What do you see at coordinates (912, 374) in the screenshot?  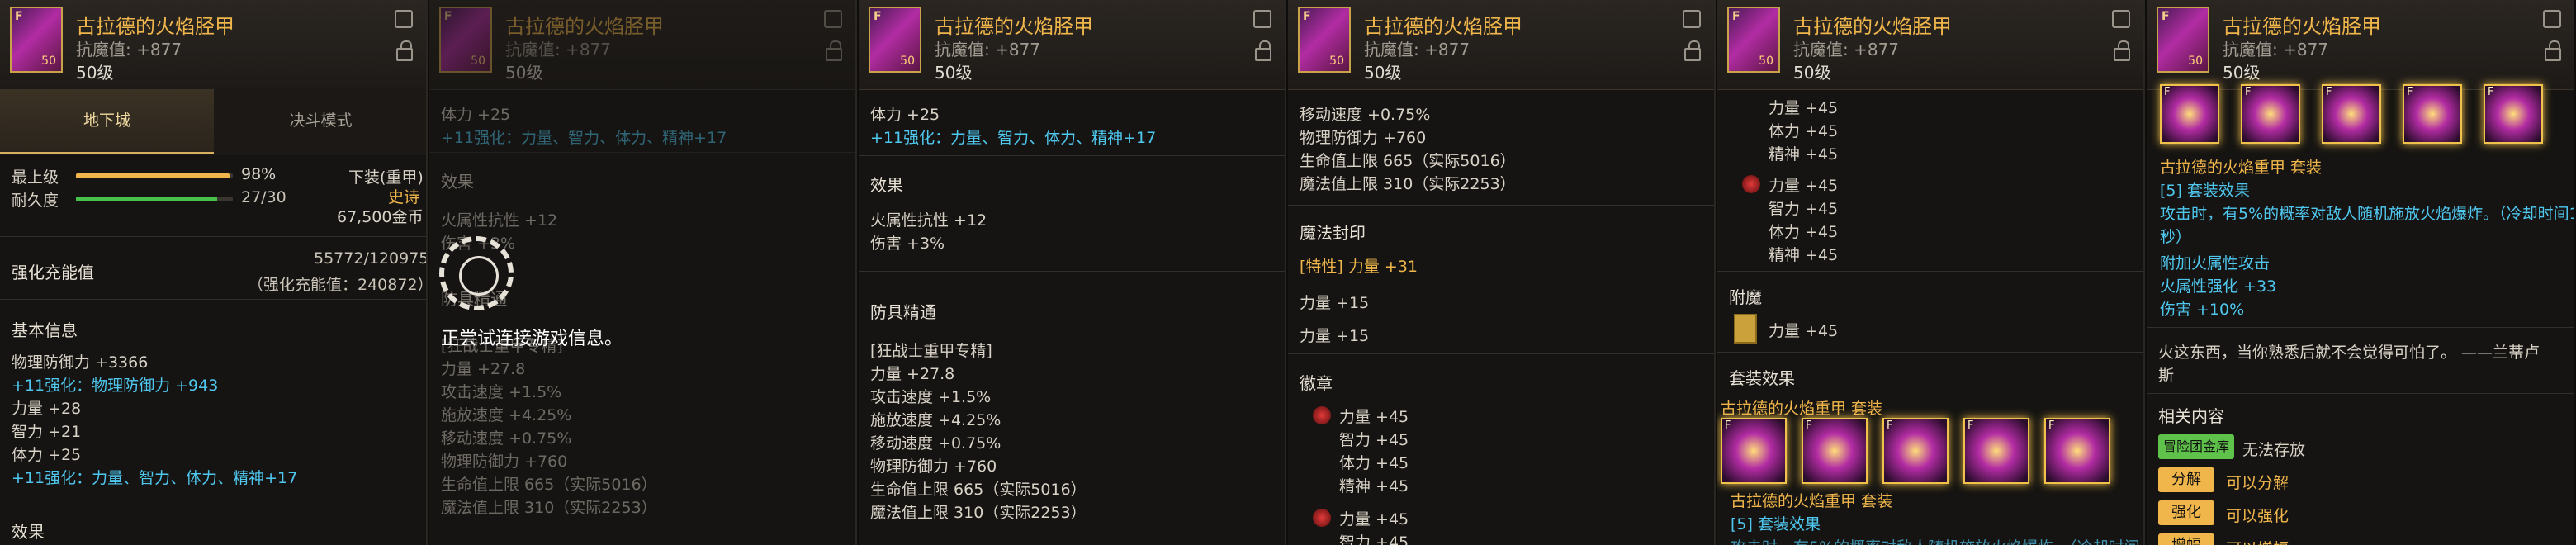 I see `stat-line: 力量 +27.8` at bounding box center [912, 374].